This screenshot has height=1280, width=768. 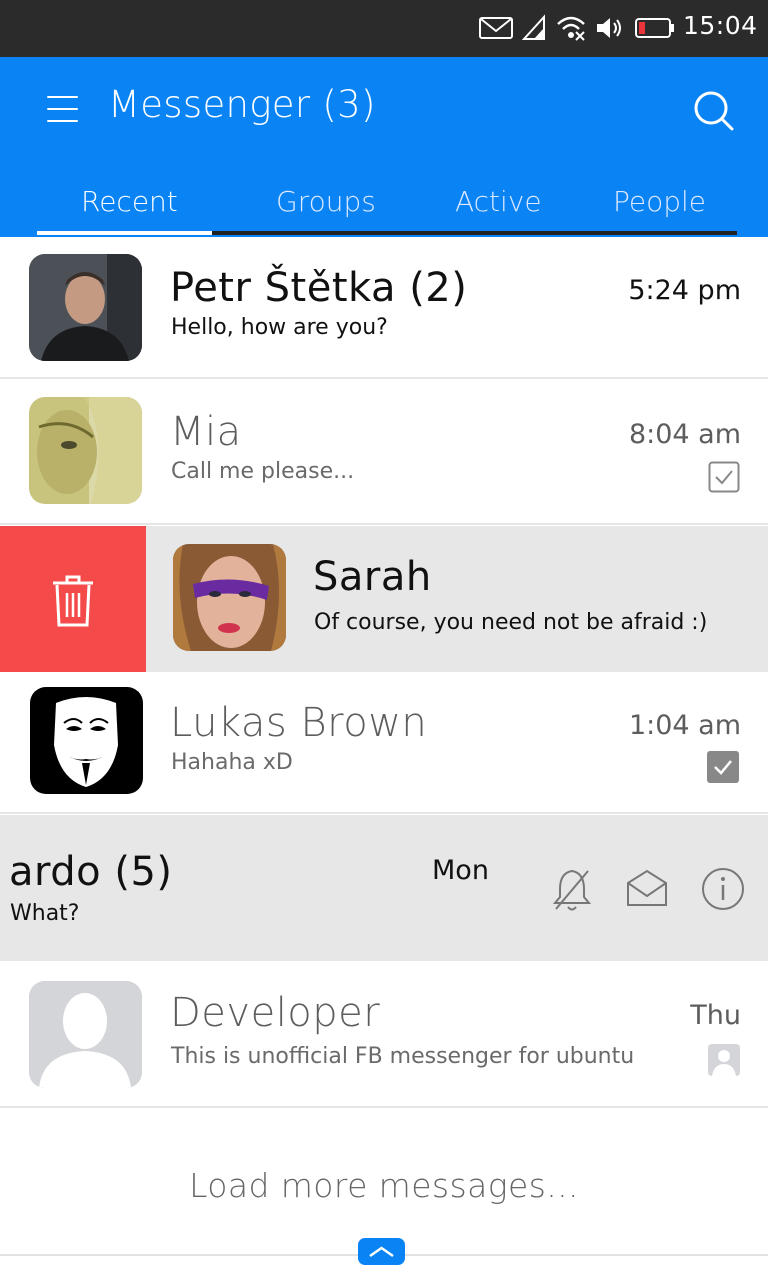 What do you see at coordinates (720, 25) in the screenshot?
I see `clock: 15:04` at bounding box center [720, 25].